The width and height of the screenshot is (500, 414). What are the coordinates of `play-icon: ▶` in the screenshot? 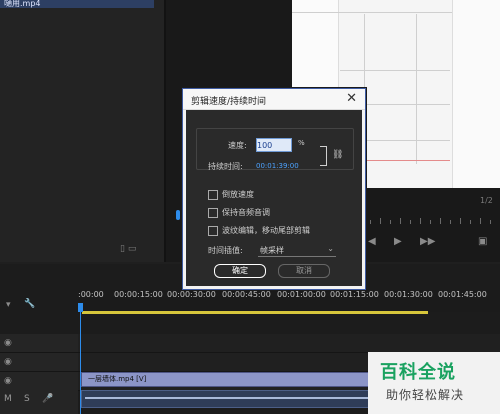 It's located at (398, 241).